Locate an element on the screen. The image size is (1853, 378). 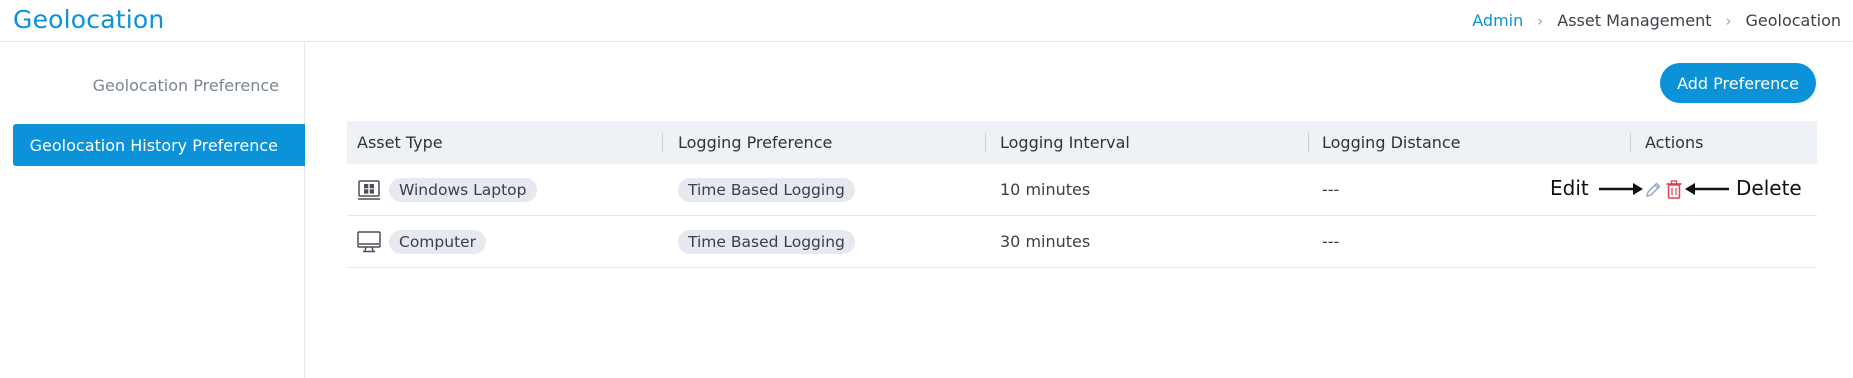
delete-trash-icon is located at coordinates (1674, 189).